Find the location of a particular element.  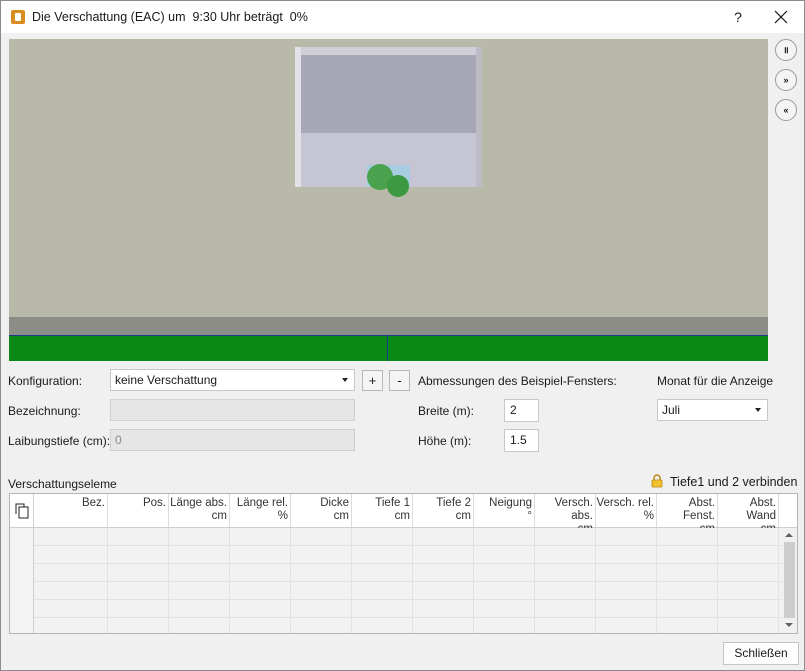

konfiguration-select: keine Verschattung is located at coordinates (232, 380).